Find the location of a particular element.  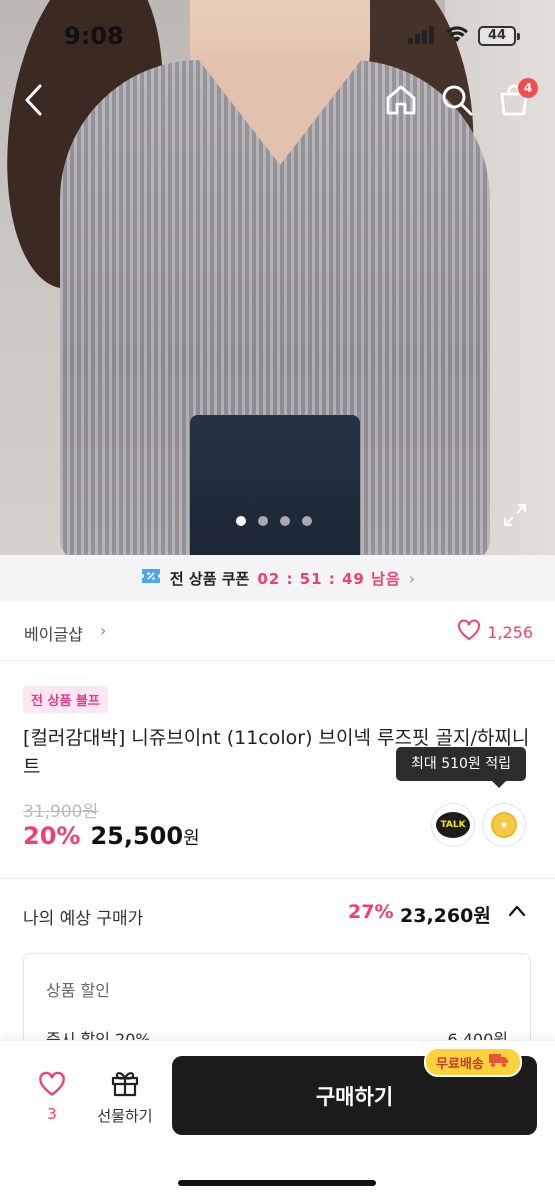

shop-like-button: 1,256 is located at coordinates (495, 632).